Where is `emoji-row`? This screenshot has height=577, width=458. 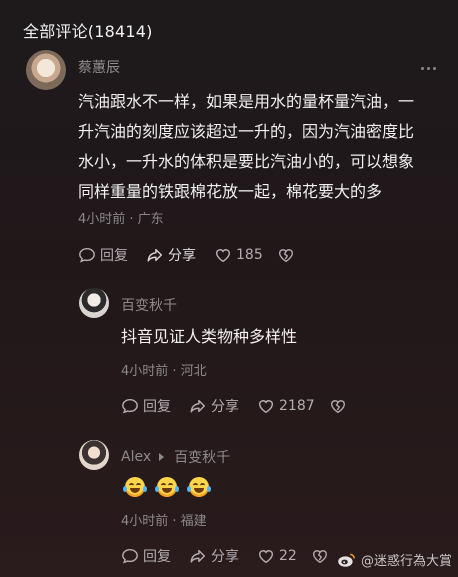
emoji-row is located at coordinates (167, 487).